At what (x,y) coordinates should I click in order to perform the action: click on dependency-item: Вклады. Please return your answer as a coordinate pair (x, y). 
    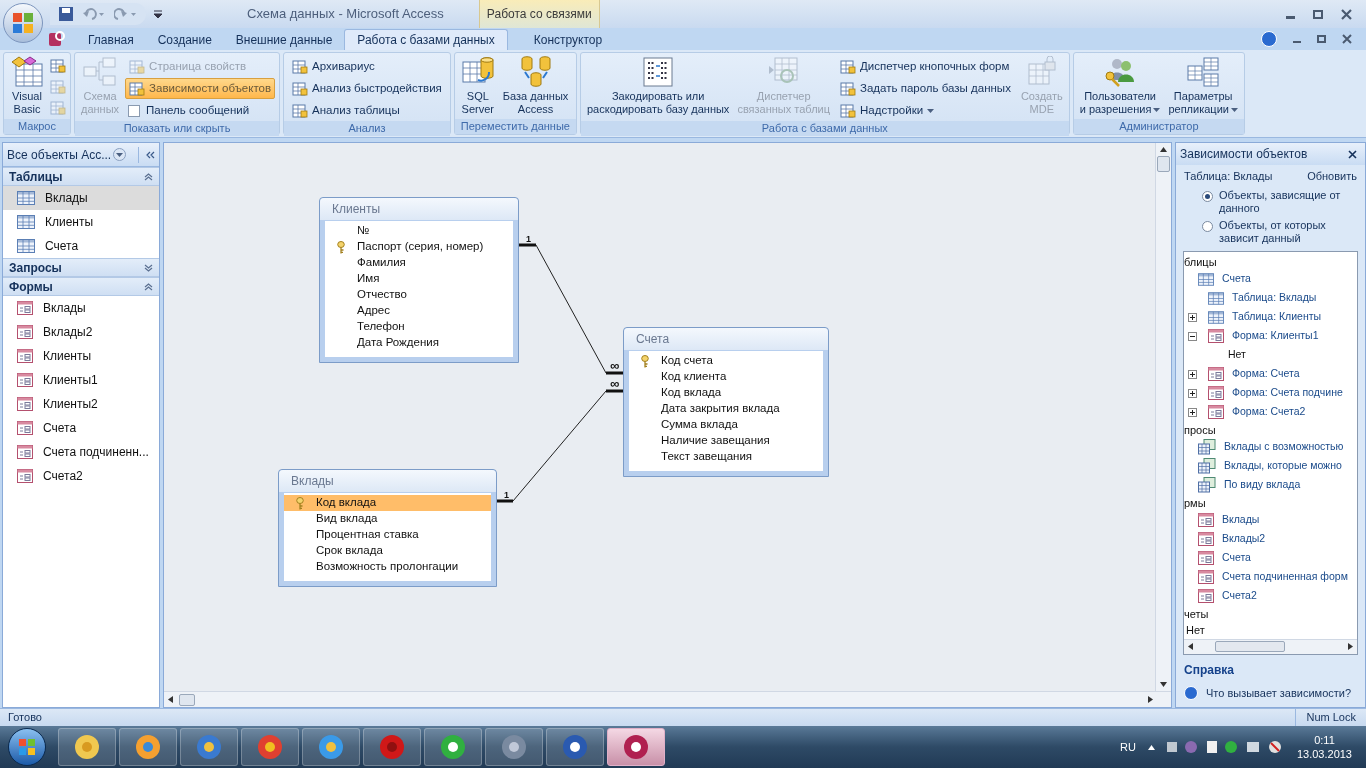
    Looking at the image, I should click on (1270, 520).